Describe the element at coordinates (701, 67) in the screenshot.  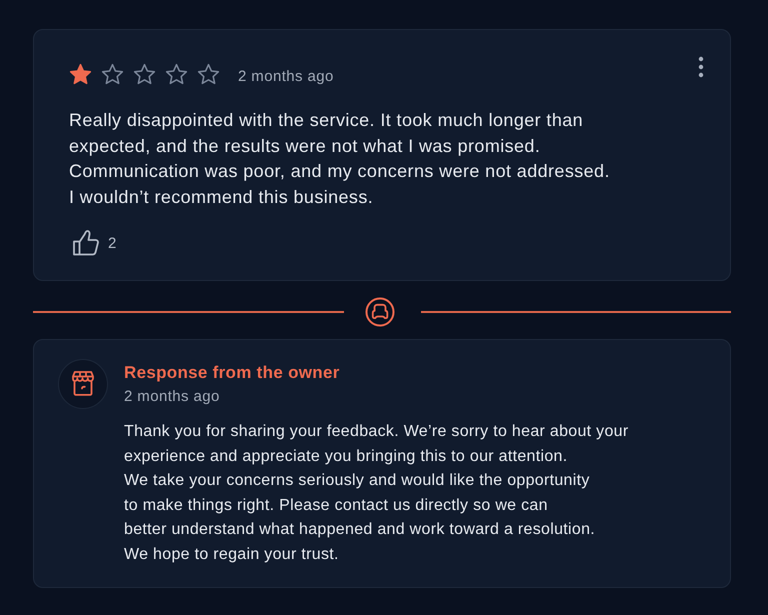
I see `more-options-icon` at that location.